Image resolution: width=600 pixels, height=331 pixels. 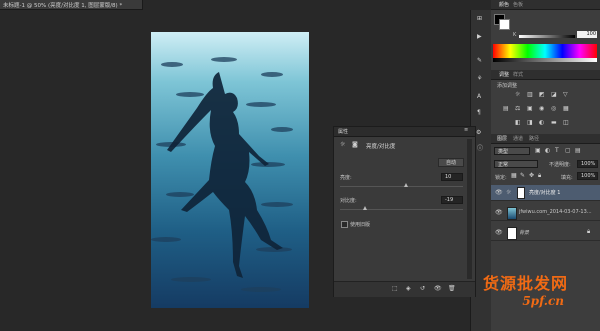 I want to click on tab-channels: 通道, so click(x=518, y=138).